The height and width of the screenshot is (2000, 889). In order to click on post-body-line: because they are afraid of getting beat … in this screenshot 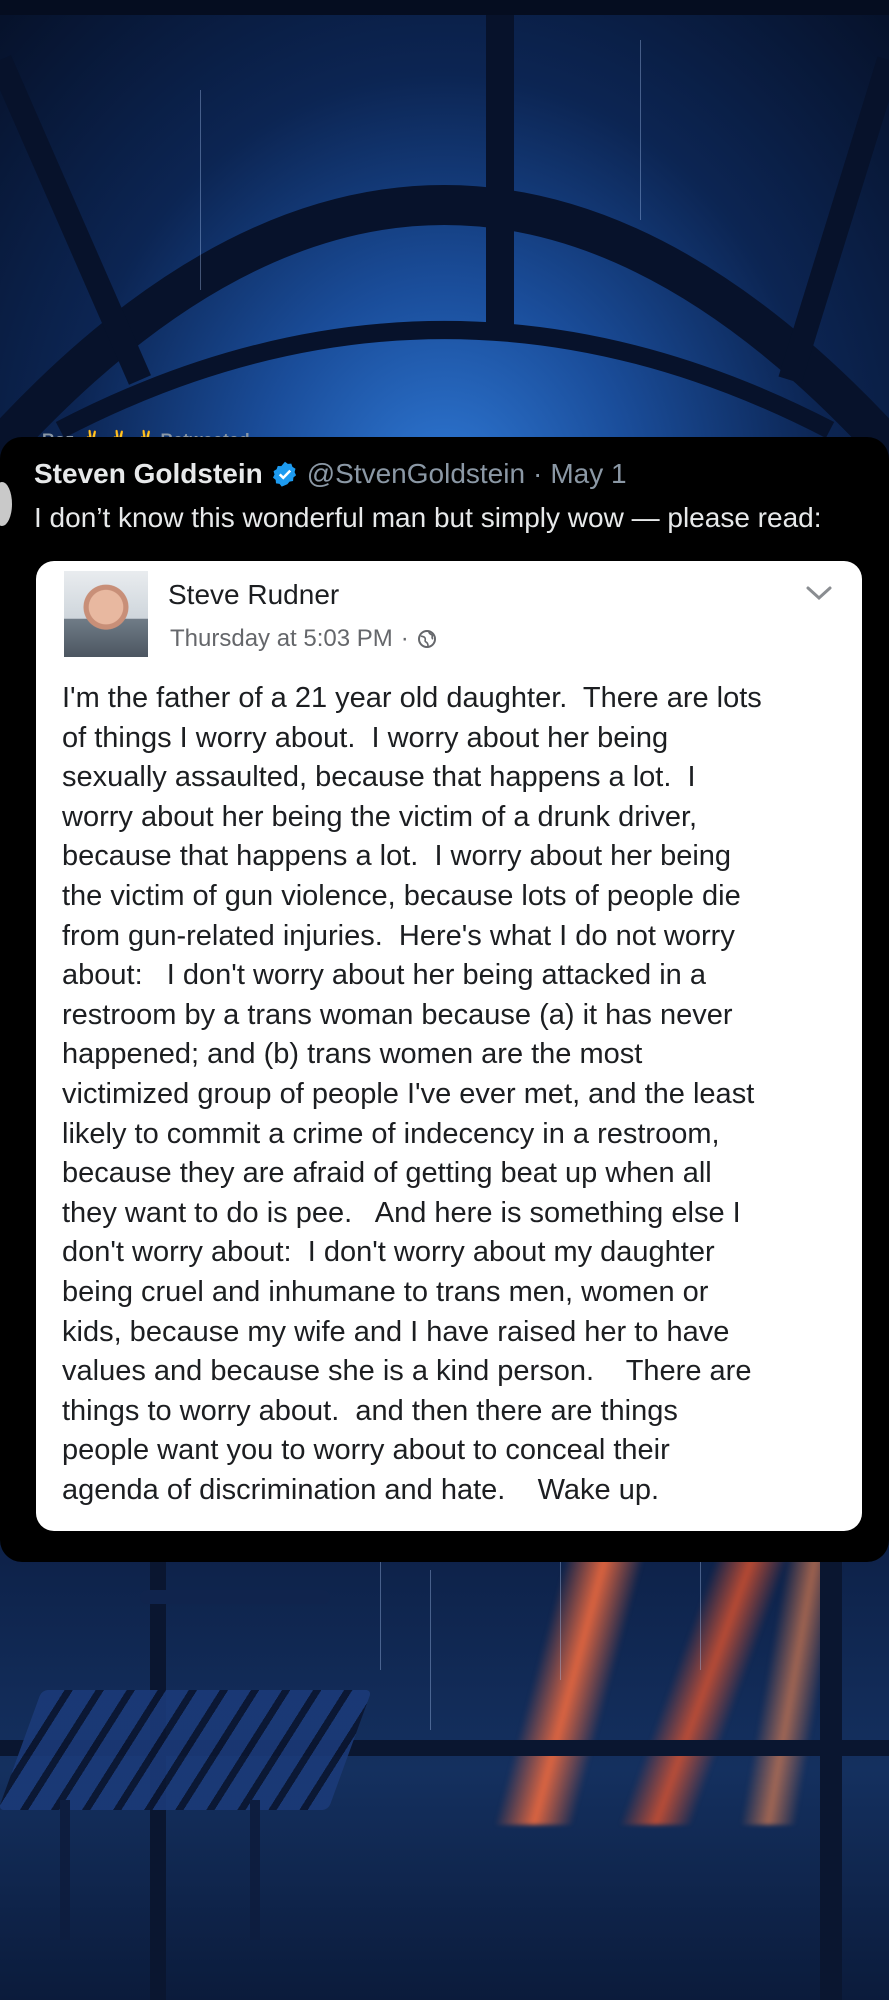, I will do `click(387, 1173)`.